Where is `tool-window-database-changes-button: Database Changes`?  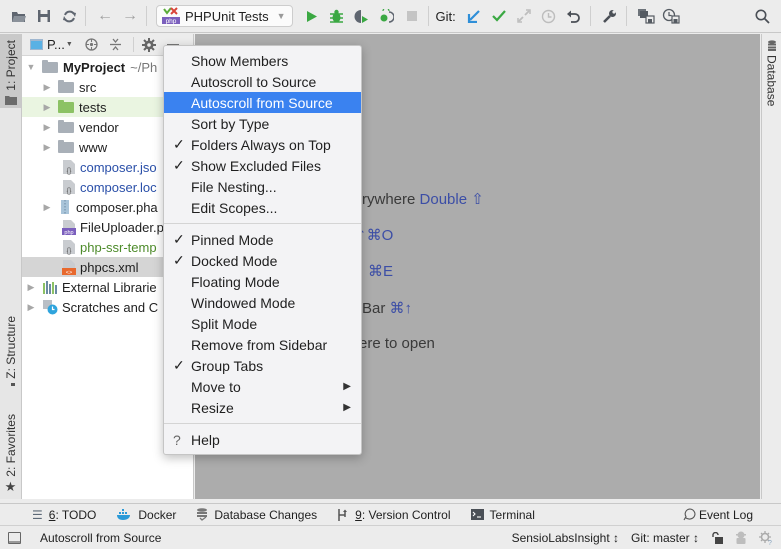 tool-window-database-changes-button: Database Changes is located at coordinates (256, 515).